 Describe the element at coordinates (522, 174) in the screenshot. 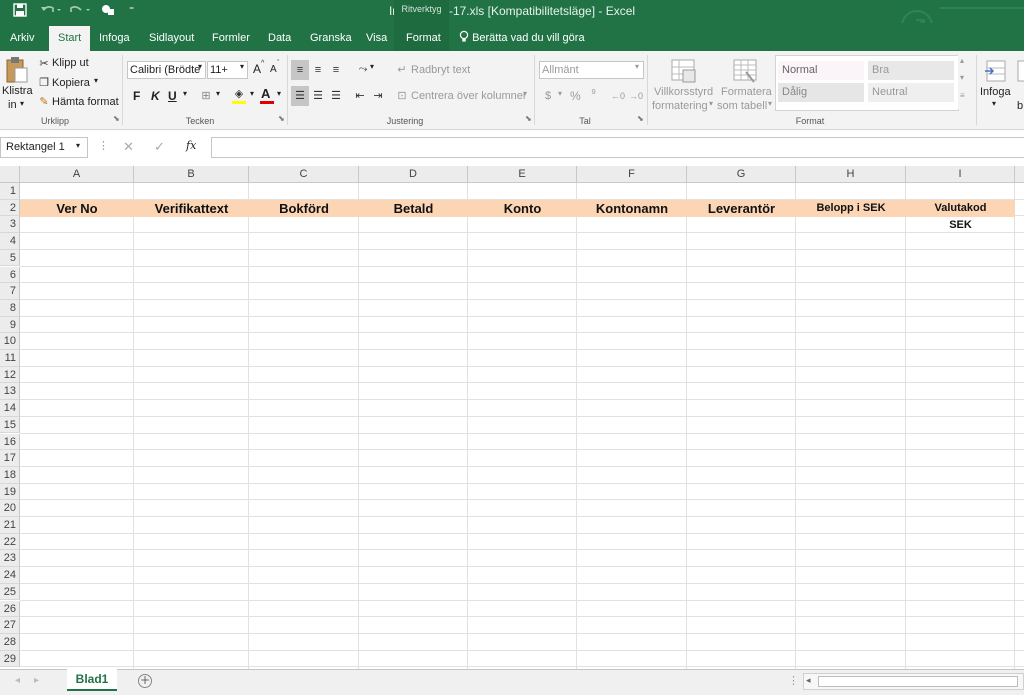

I see `column-header-e: E` at that location.